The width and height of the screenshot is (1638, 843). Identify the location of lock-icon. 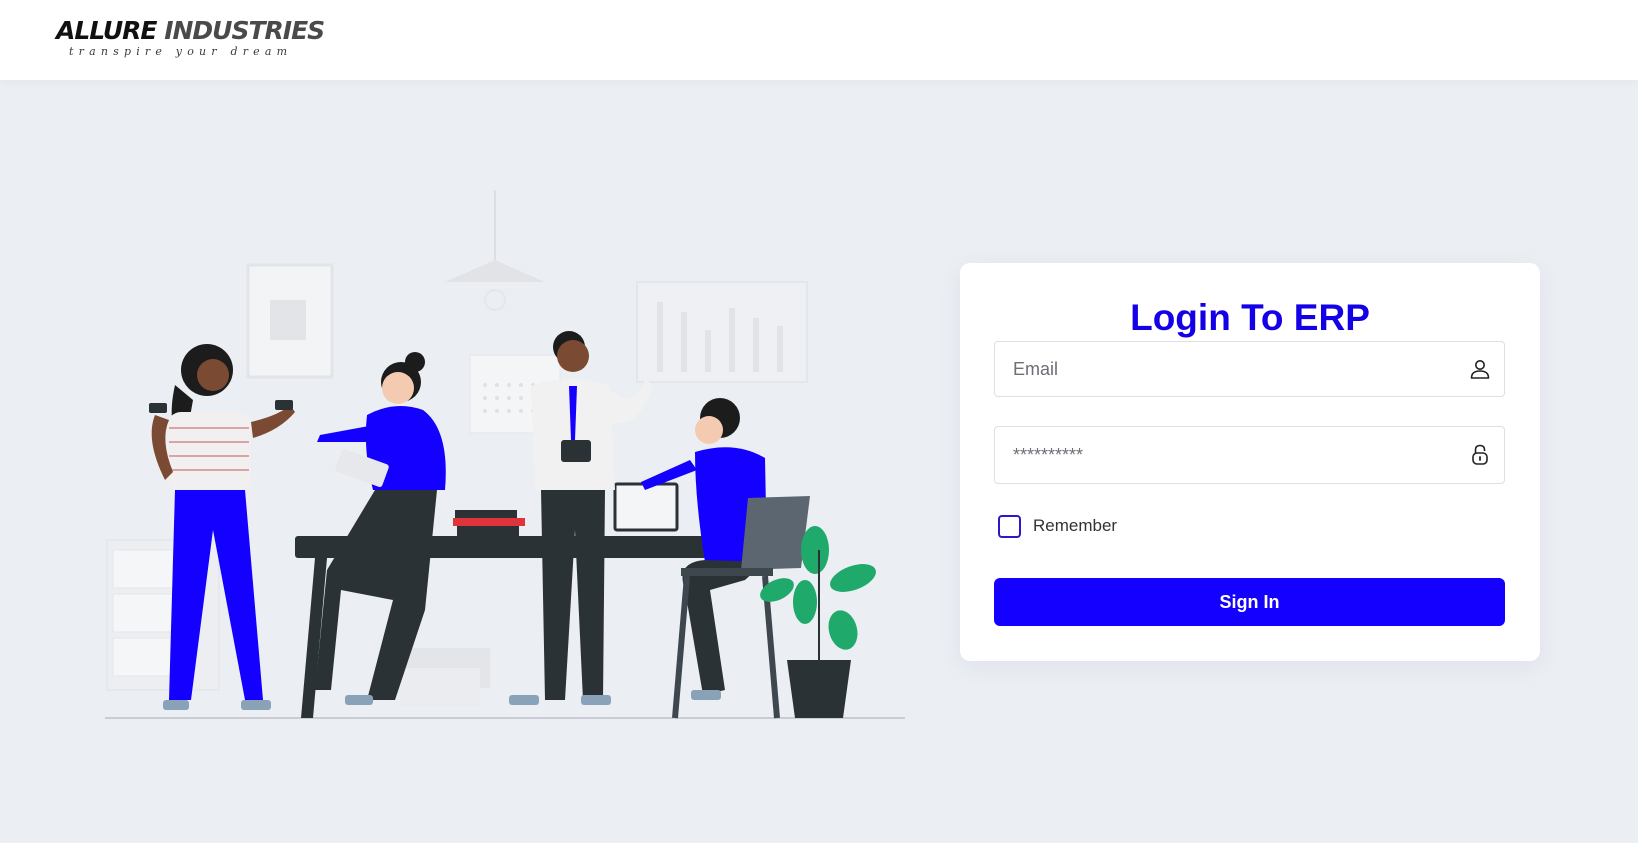
(1480, 454).